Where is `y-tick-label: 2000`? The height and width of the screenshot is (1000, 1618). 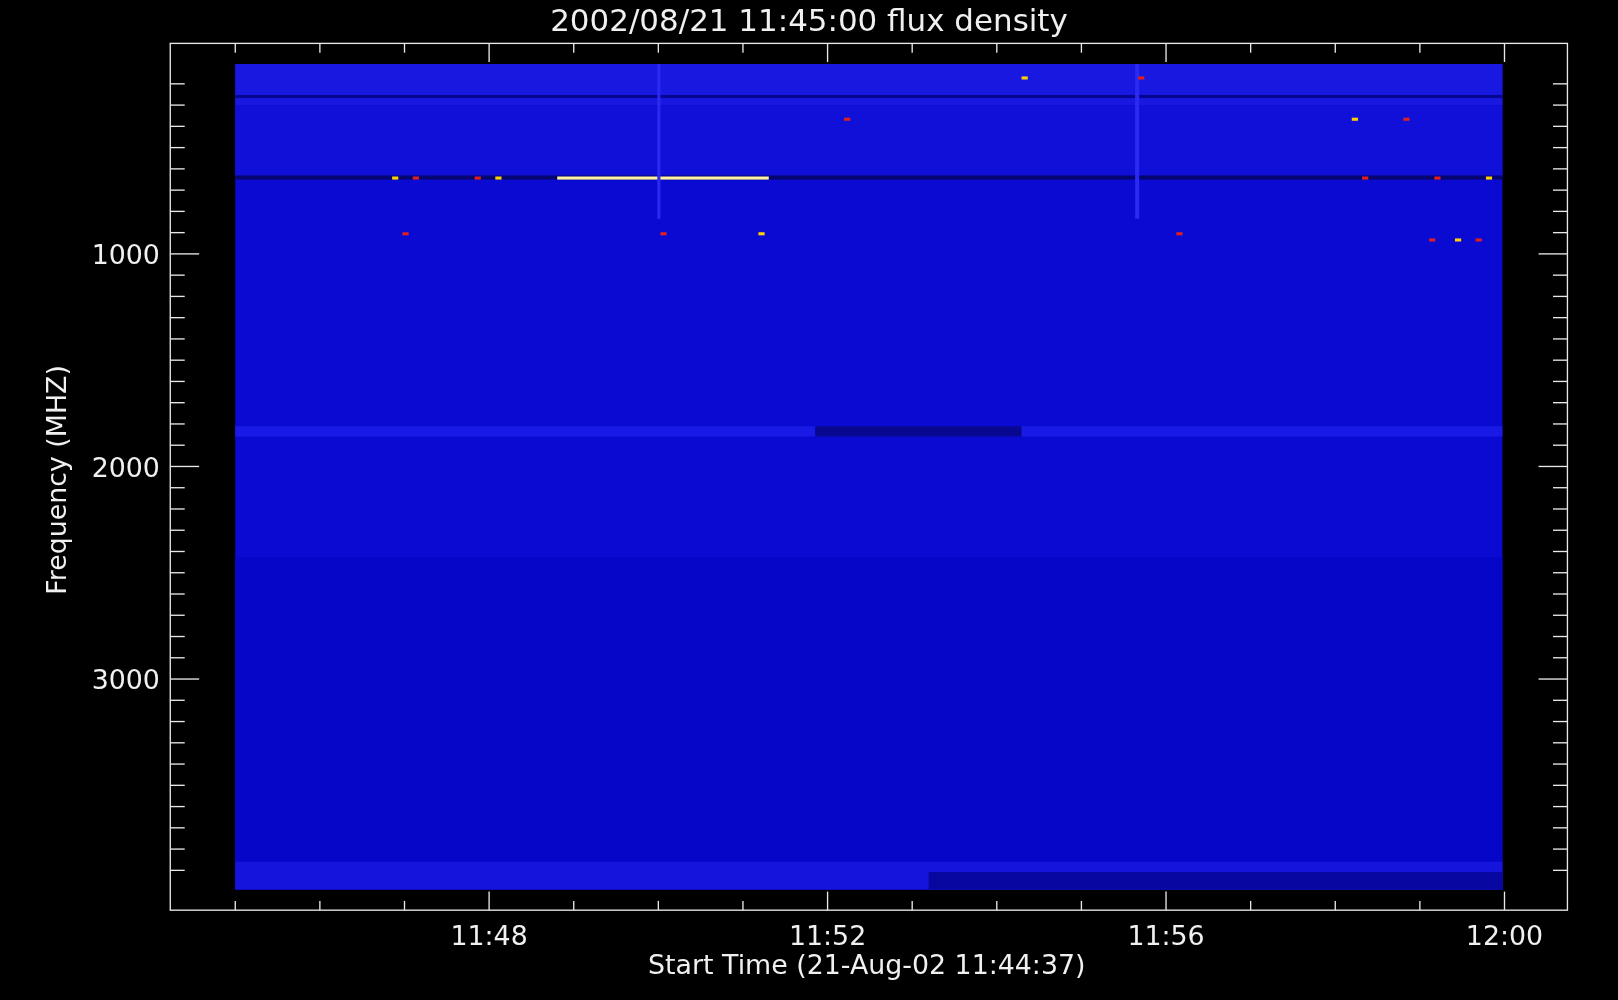 y-tick-label: 2000 is located at coordinates (125, 467).